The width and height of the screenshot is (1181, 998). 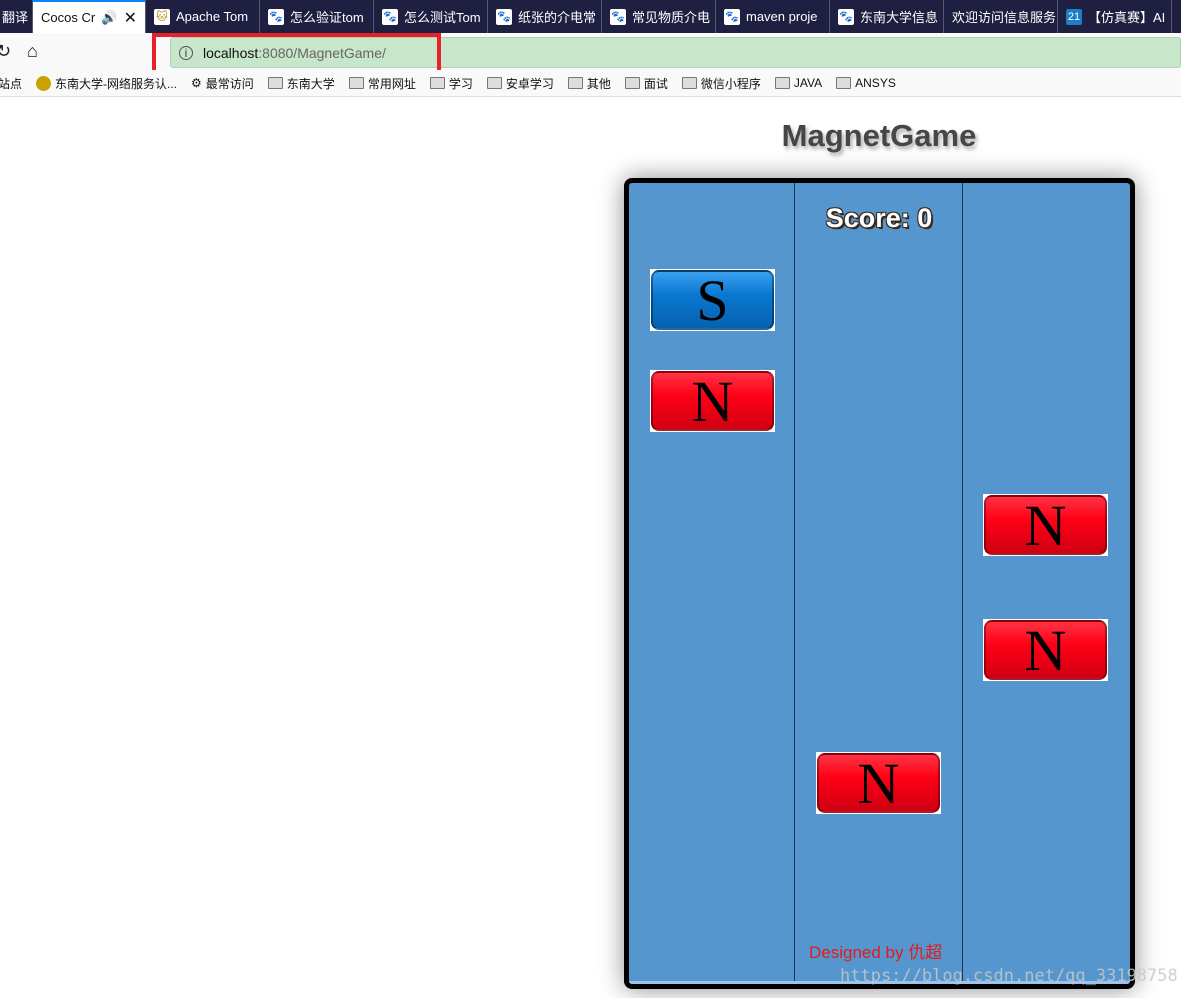 What do you see at coordinates (879, 135) in the screenshot?
I see `page-title: MagnetGame` at bounding box center [879, 135].